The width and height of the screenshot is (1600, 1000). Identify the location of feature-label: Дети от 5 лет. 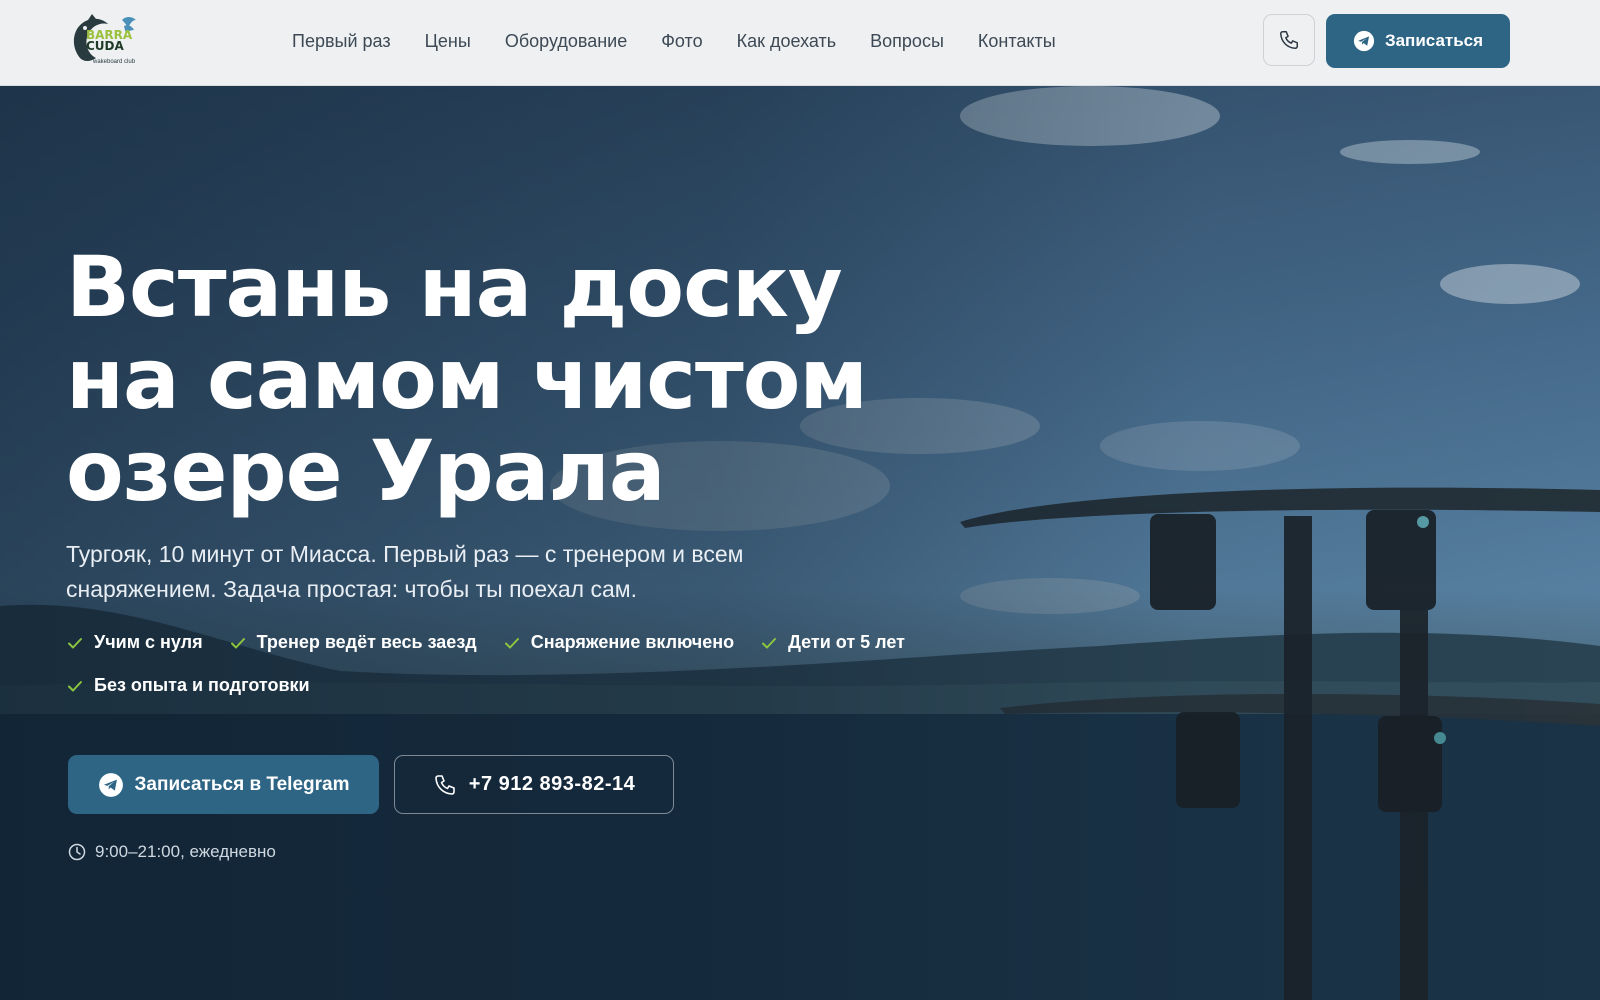
(846, 642).